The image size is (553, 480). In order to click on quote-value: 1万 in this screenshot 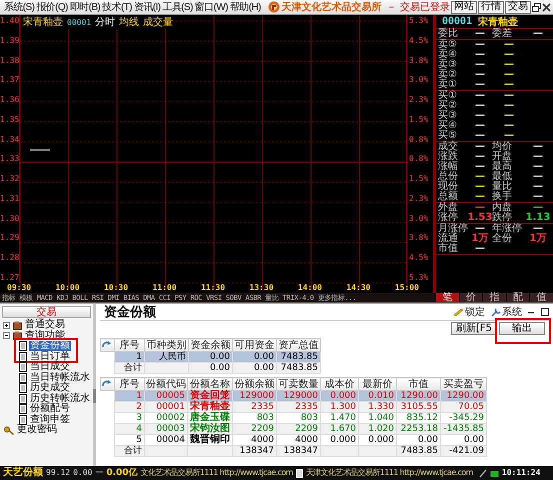, I will do `click(538, 239)`.